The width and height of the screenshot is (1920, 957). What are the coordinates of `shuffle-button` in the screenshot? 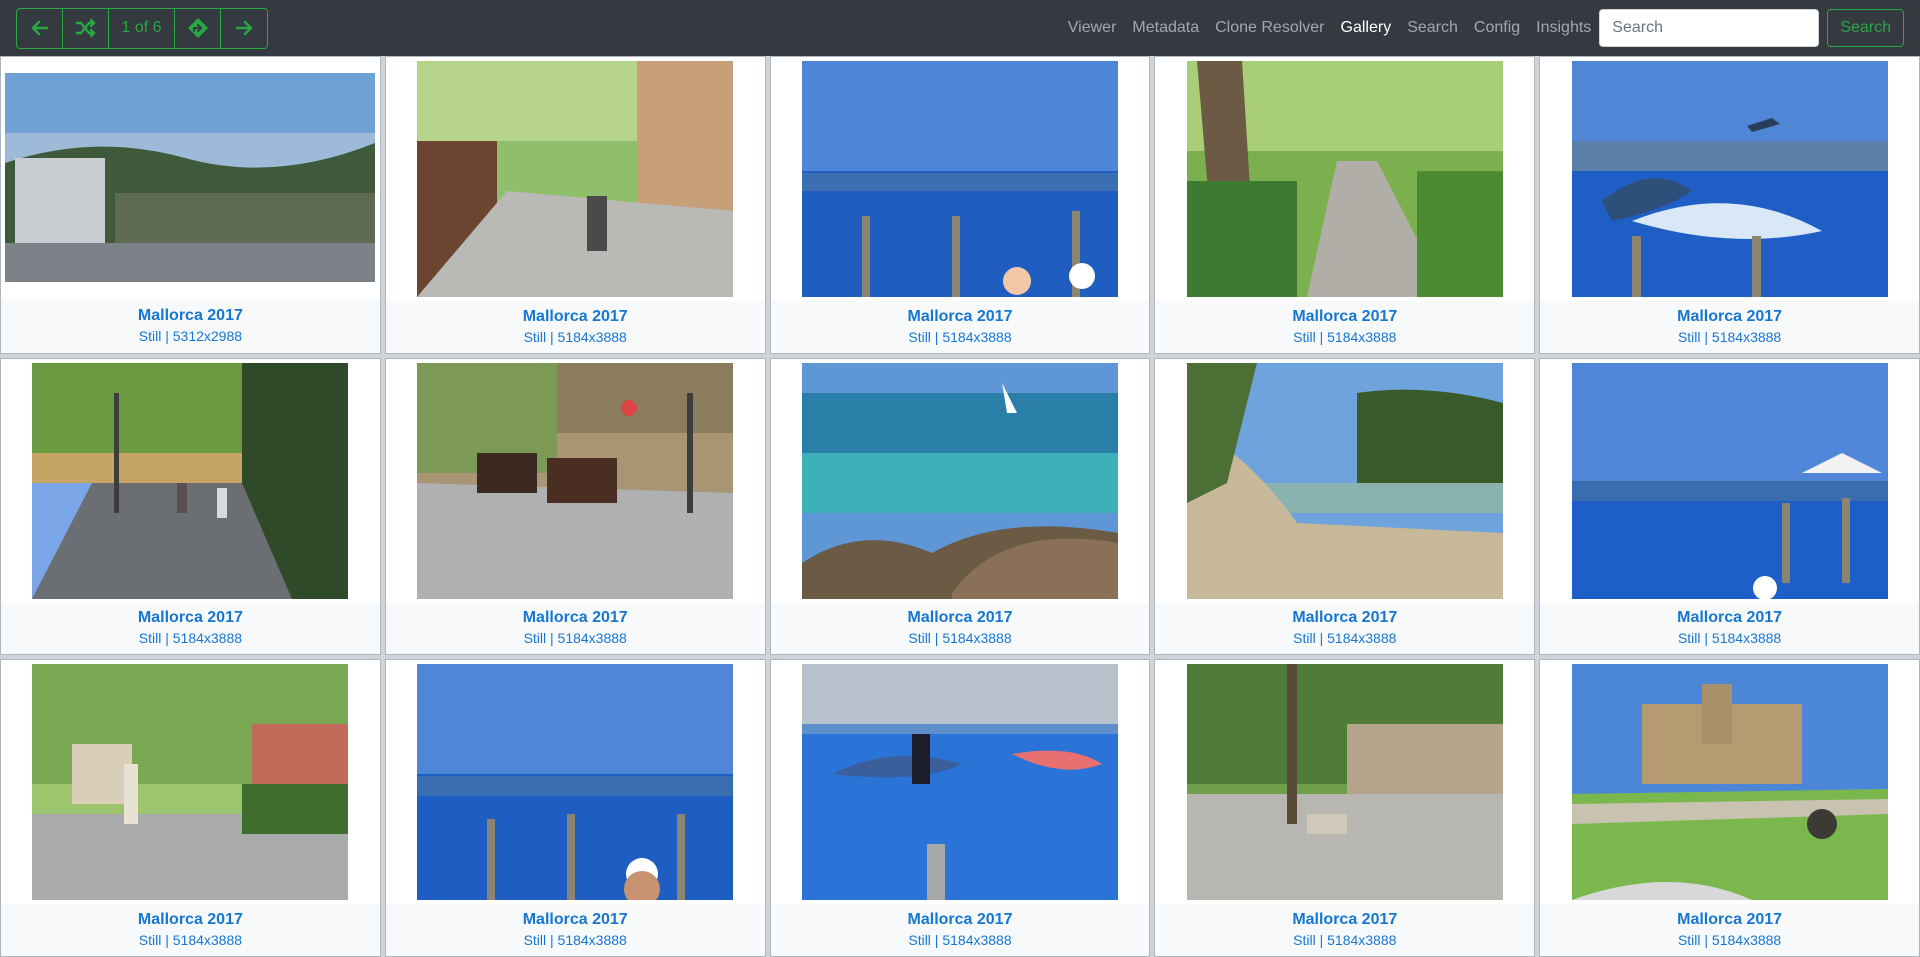 It's located at (86, 28).